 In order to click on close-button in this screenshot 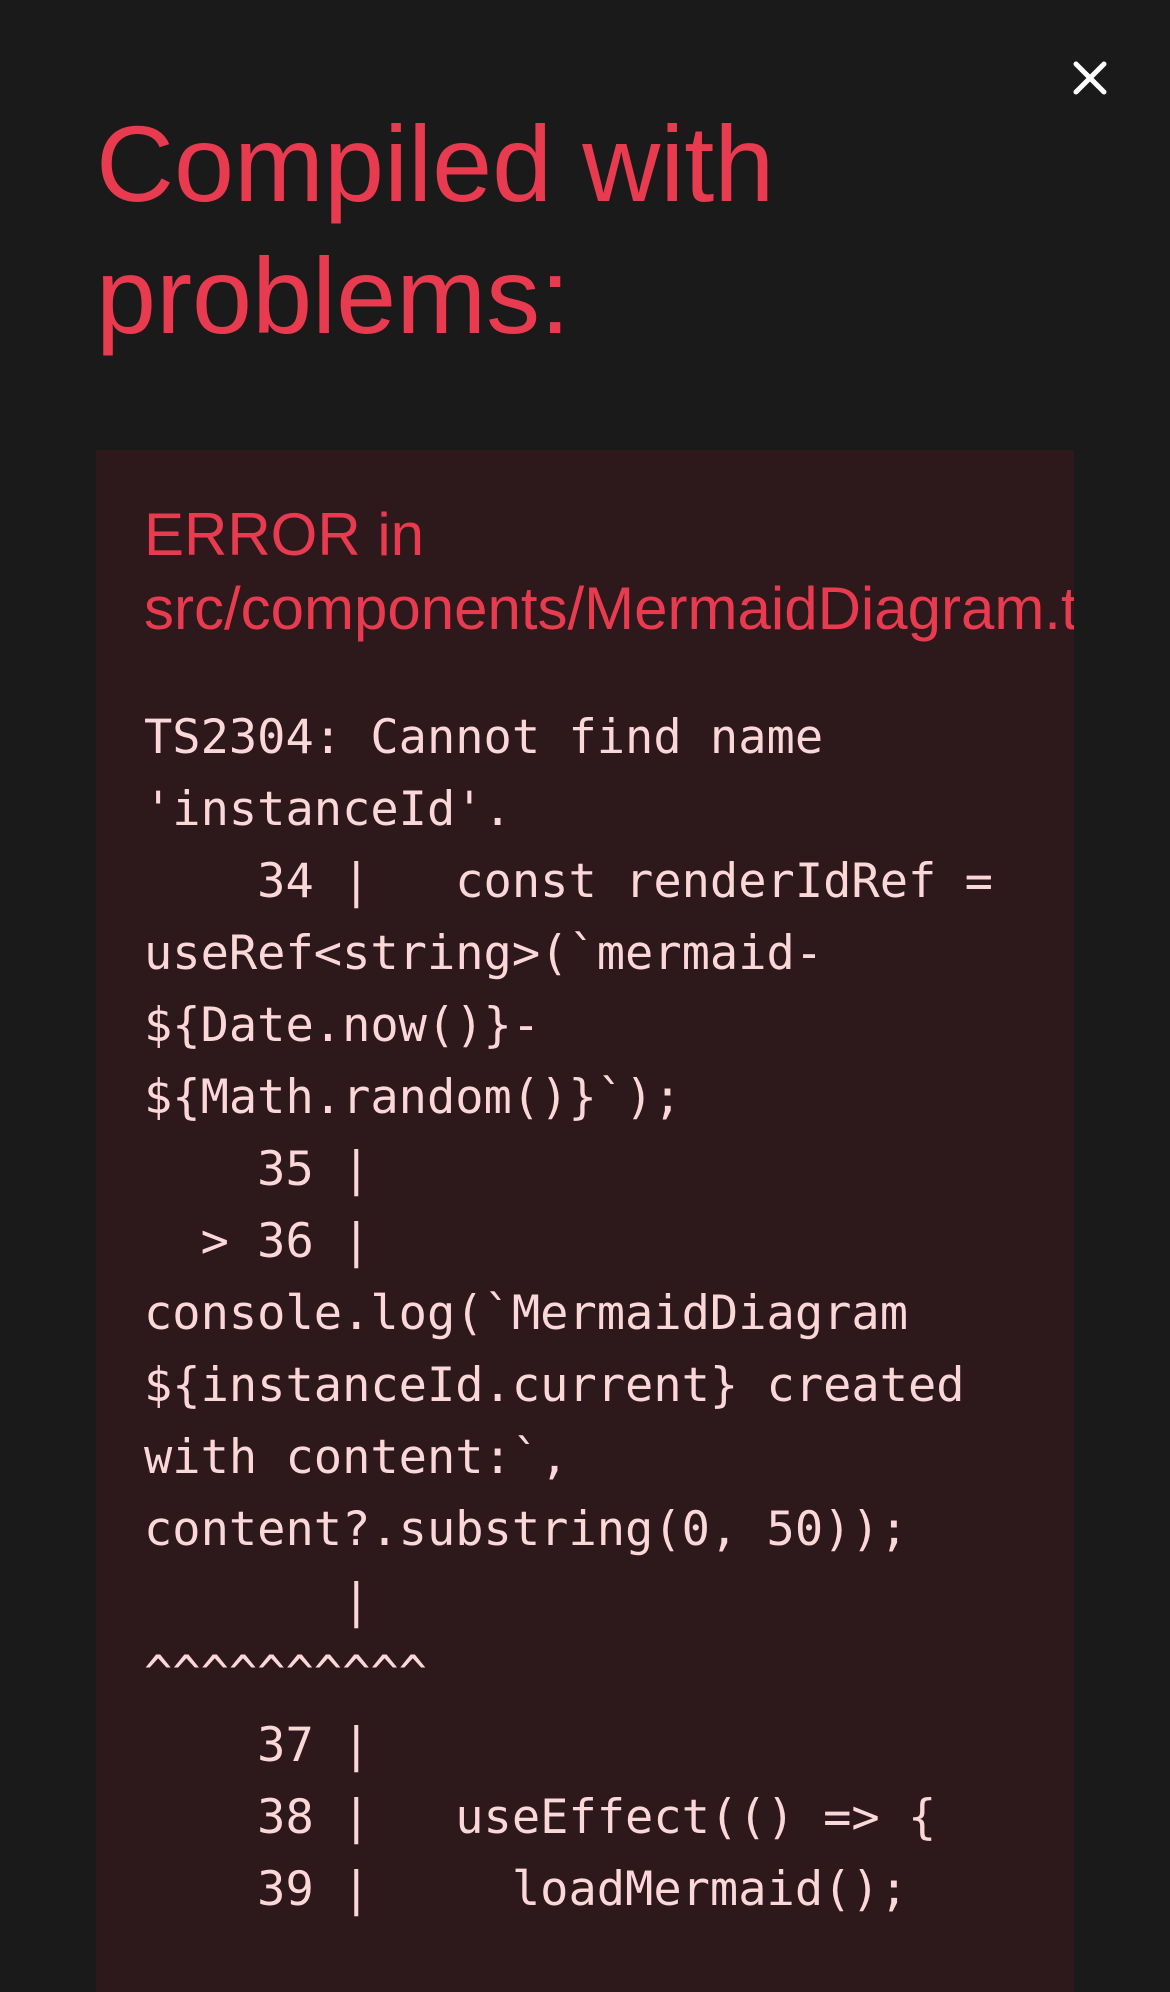, I will do `click(1090, 78)`.